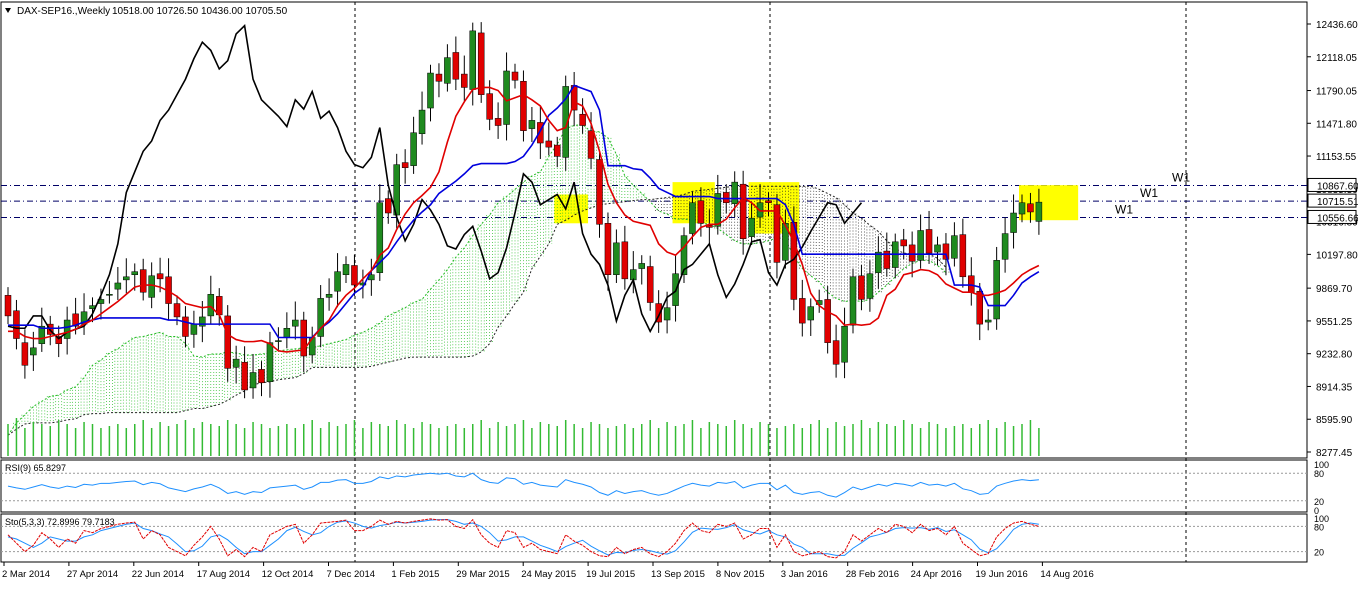  Describe the element at coordinates (740, 574) in the screenshot. I see `date-tick-label: 8 Nov 2015` at that location.